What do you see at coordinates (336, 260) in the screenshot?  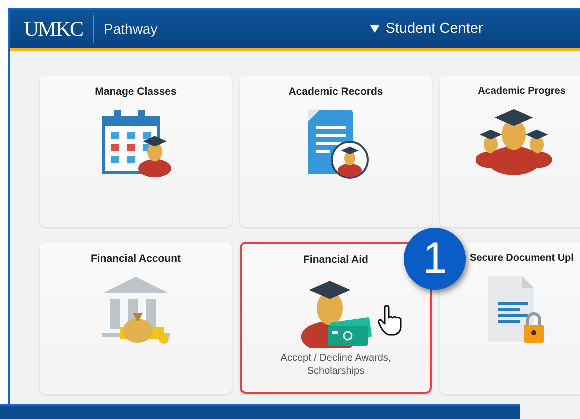 I see `tile-title: Financial Aid` at bounding box center [336, 260].